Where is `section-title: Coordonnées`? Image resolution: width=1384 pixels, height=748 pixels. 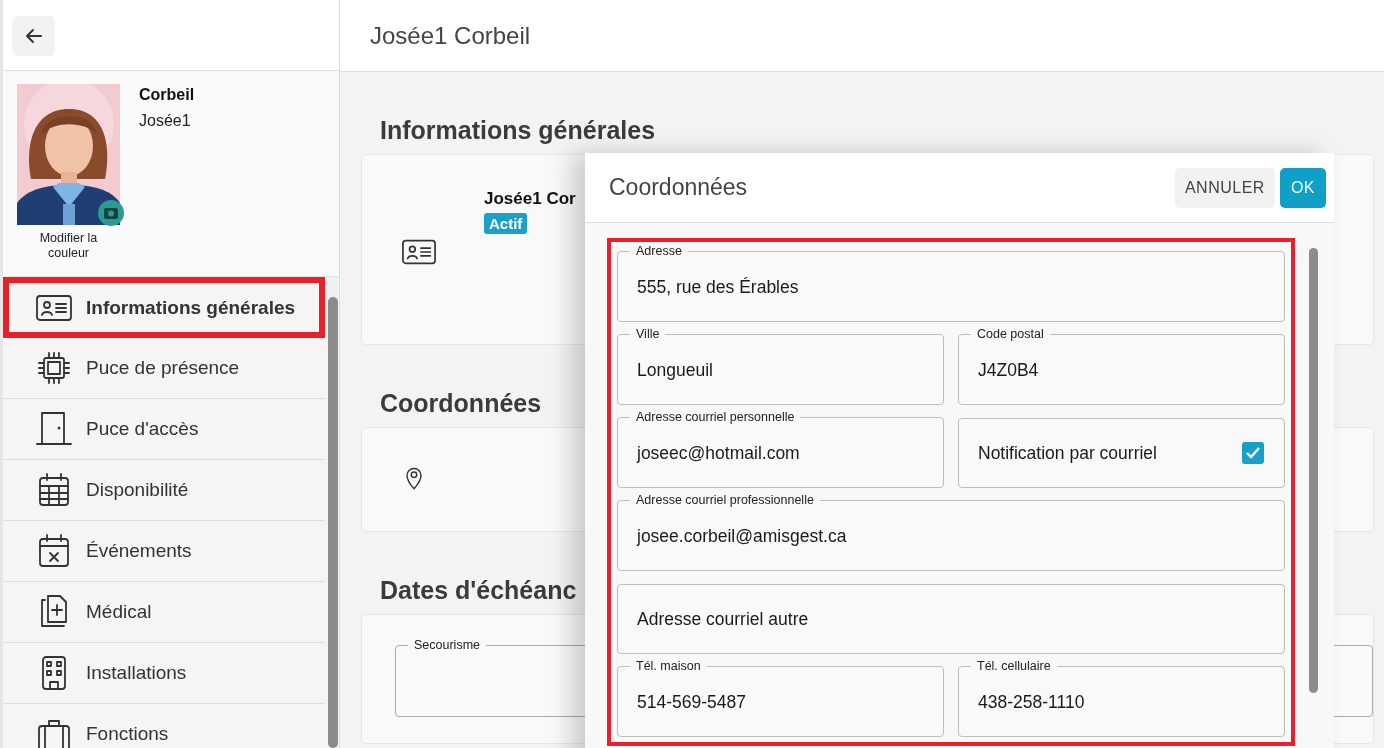
section-title: Coordonnées is located at coordinates (460, 403).